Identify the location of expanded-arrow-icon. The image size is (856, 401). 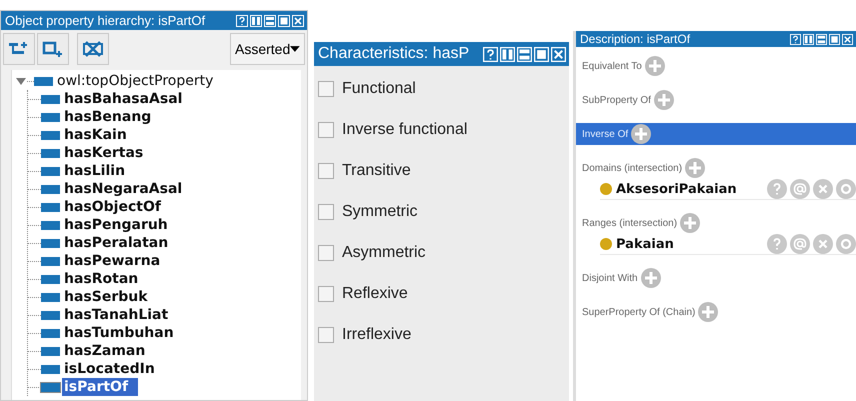
(21, 81).